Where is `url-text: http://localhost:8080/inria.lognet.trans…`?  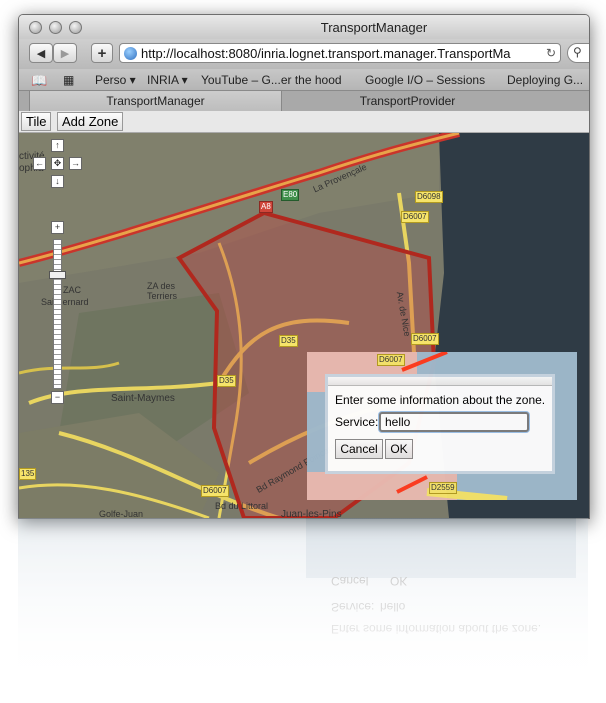 url-text: http://localhost:8080/inria.lognet.trans… is located at coordinates (326, 53).